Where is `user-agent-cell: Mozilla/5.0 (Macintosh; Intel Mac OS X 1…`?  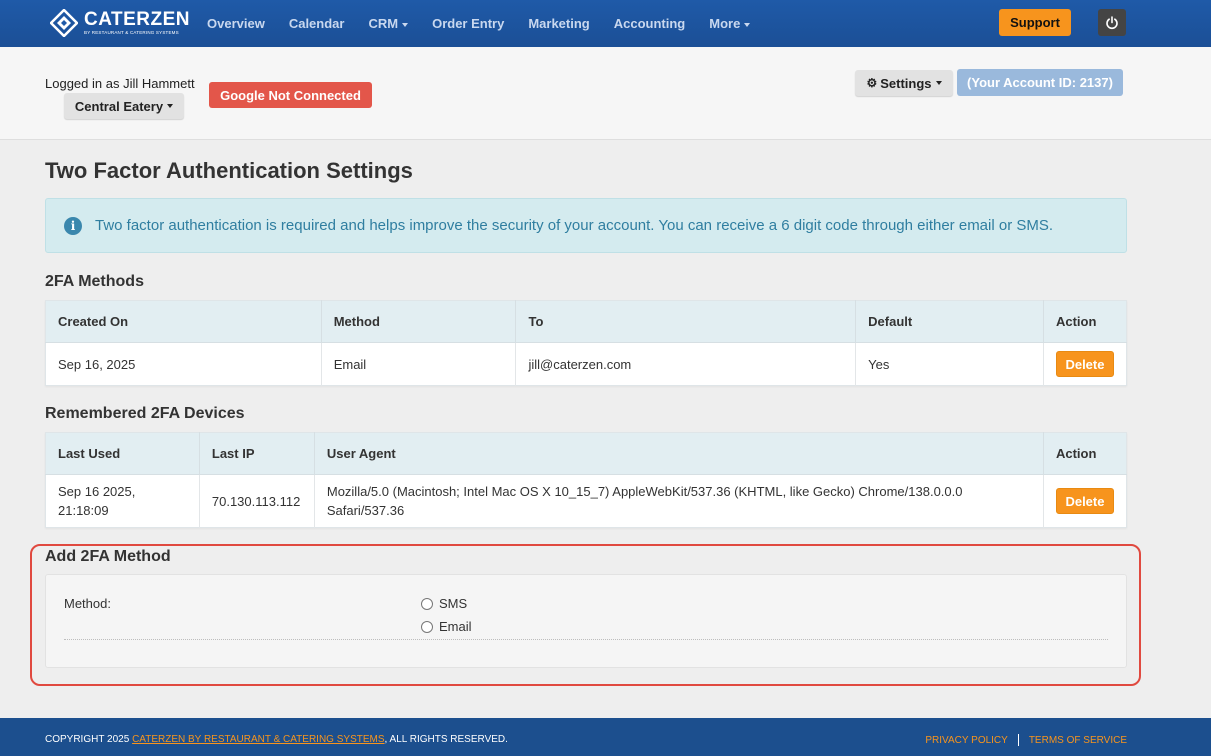 user-agent-cell: Mozilla/5.0 (Macintosh; Intel Mac OS X 1… is located at coordinates (679, 501).